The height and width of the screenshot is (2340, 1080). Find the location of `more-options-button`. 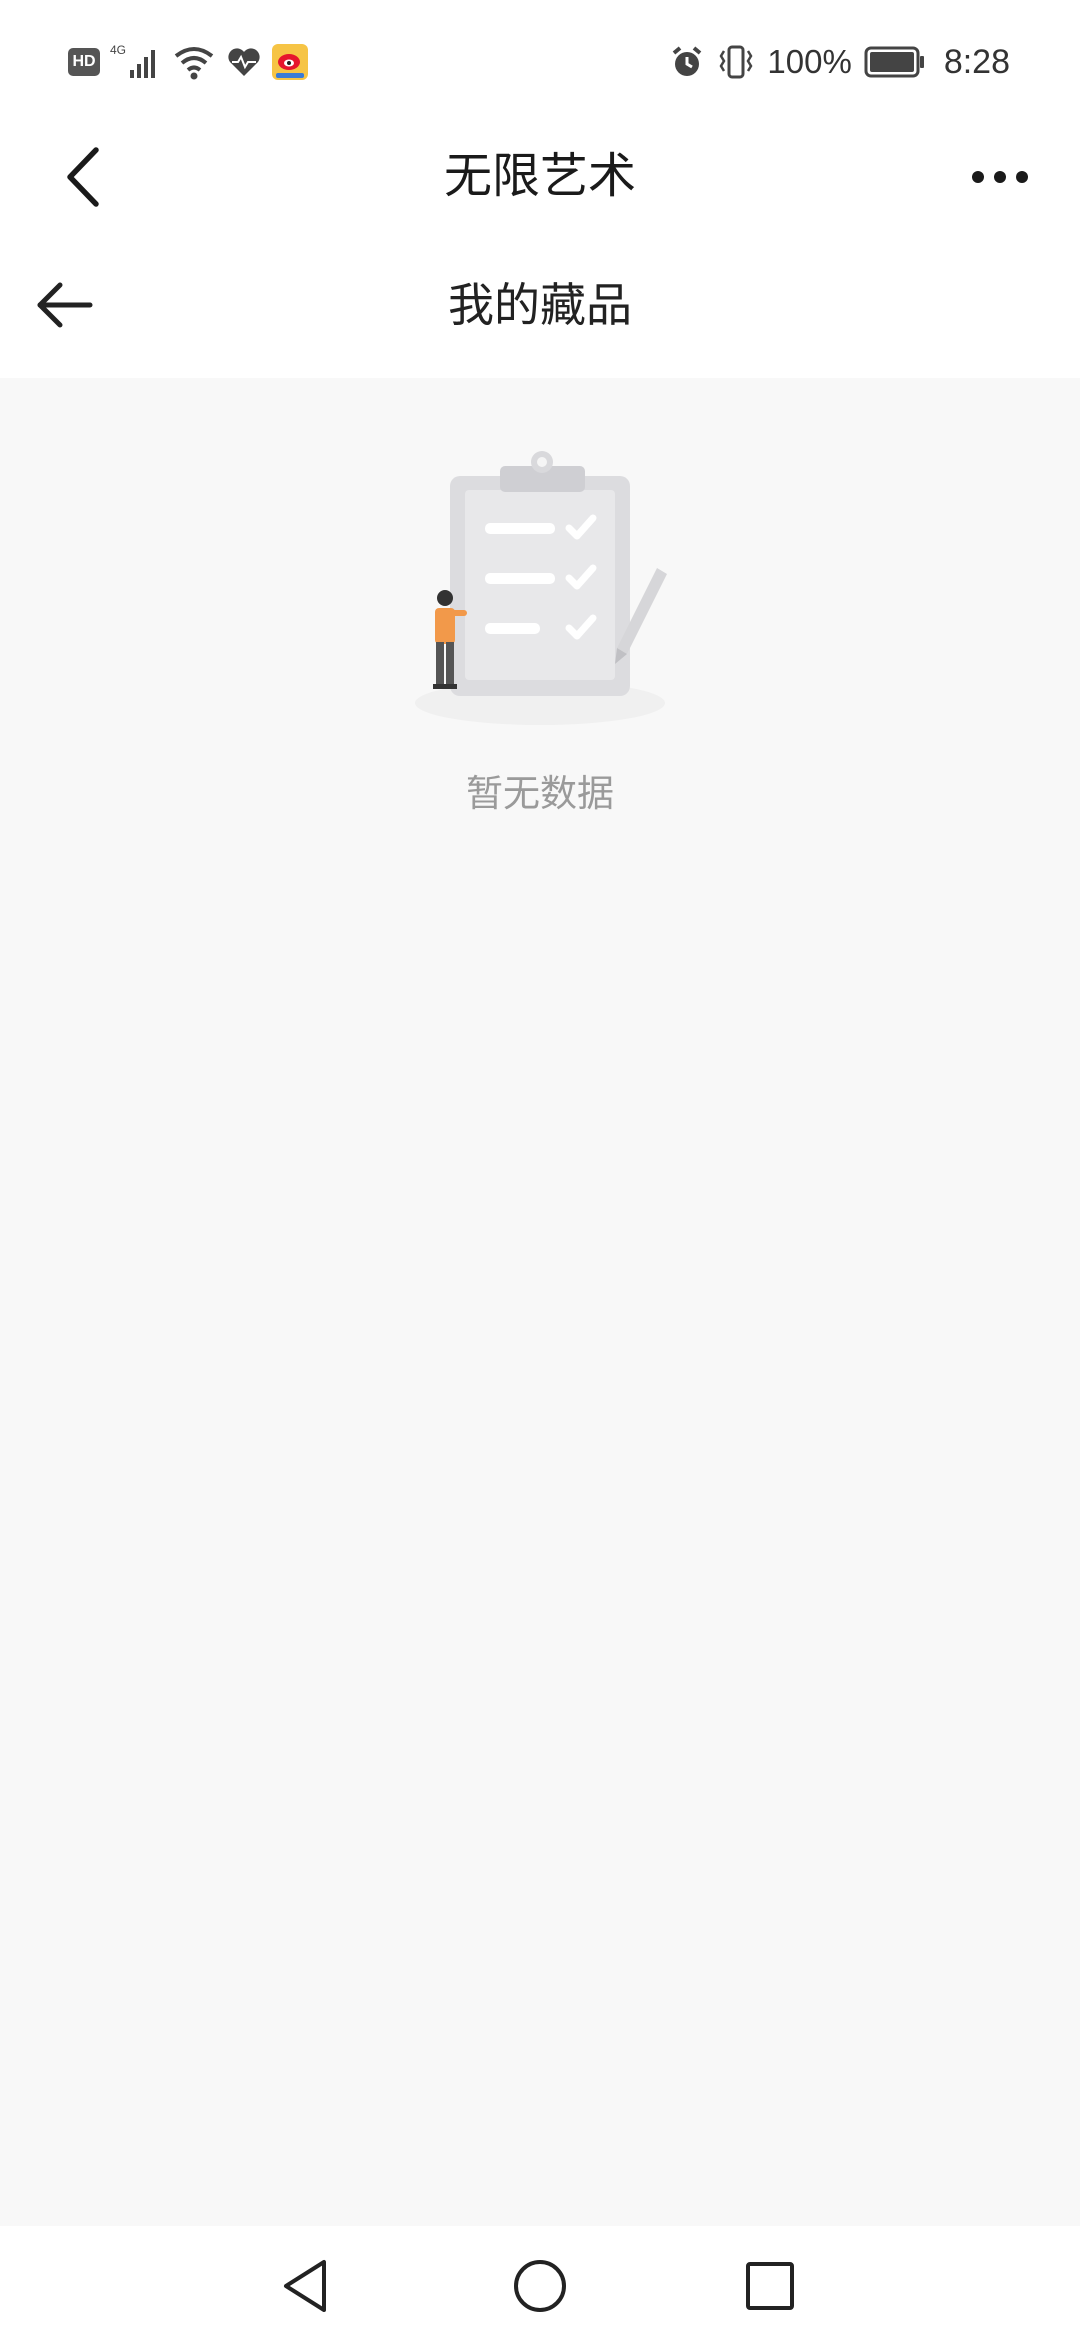

more-options-button is located at coordinates (1000, 177).